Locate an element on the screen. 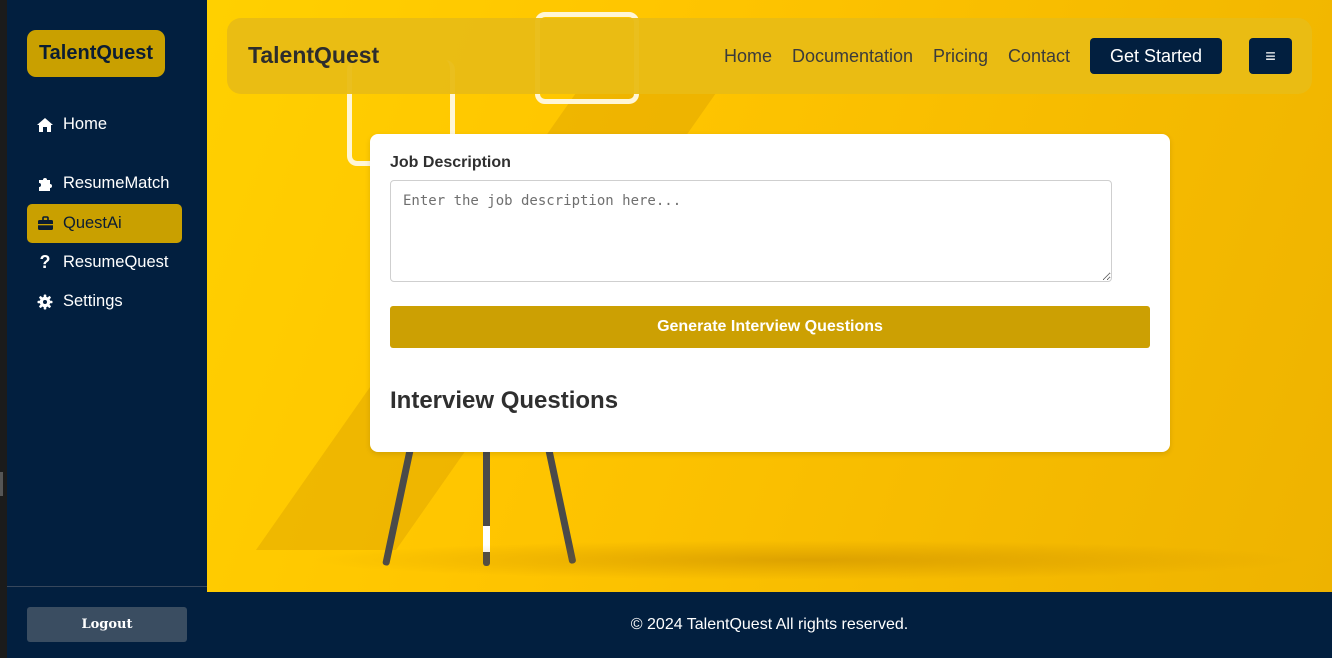  sidebar-item-label: Settings is located at coordinates (93, 301).